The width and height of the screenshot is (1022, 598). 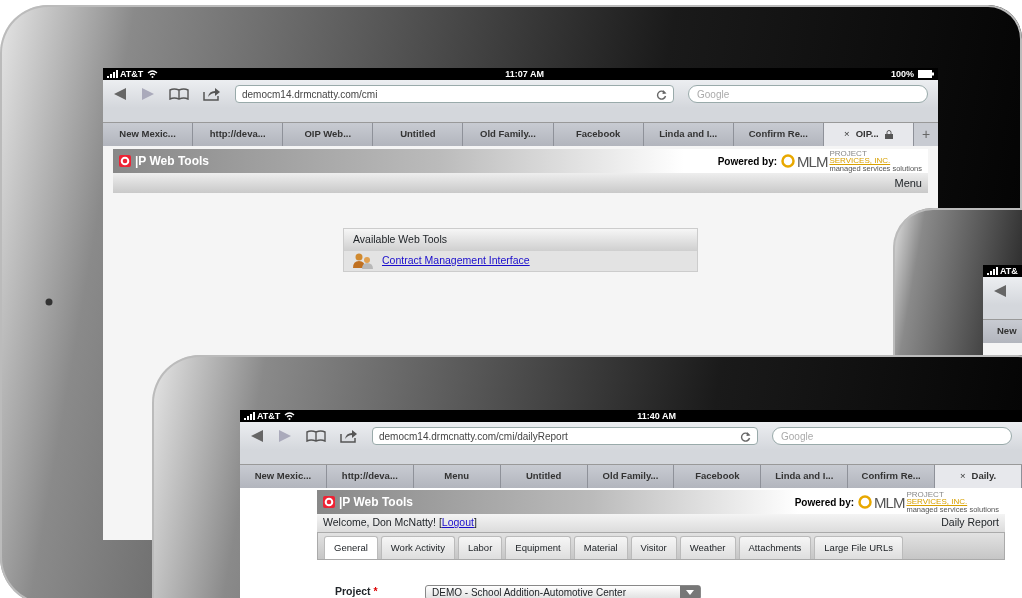 What do you see at coordinates (454, 94) in the screenshot?
I see `address-field: democm14.drmcnatty.com/cmi` at bounding box center [454, 94].